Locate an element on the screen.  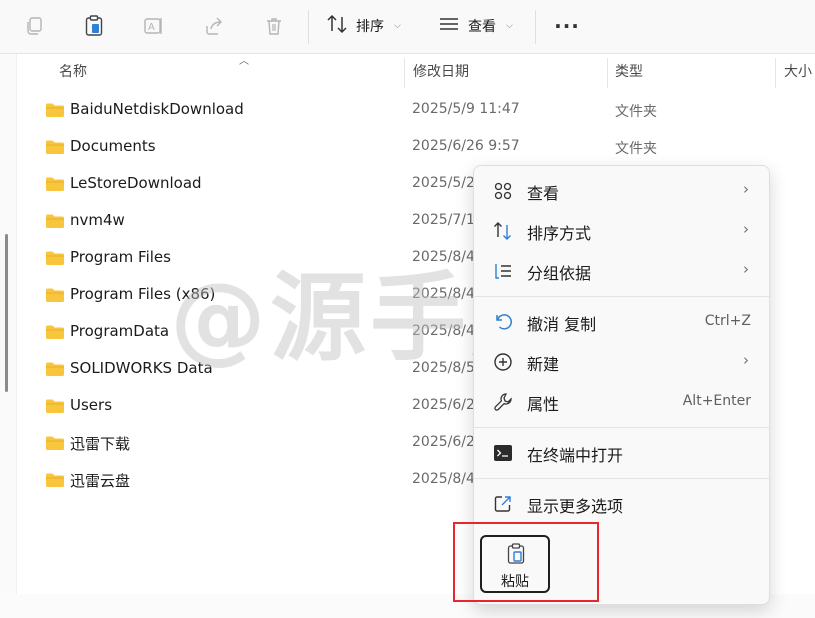
file-name: Documents is located at coordinates (113, 146).